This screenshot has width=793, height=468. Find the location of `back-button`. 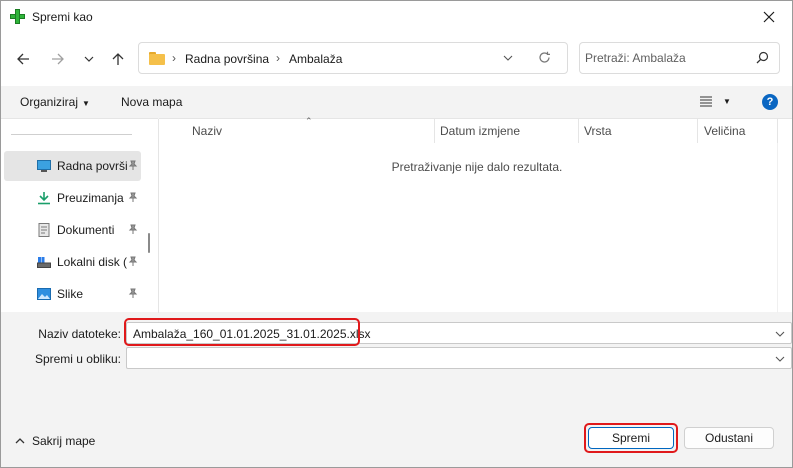

back-button is located at coordinates (23, 59).